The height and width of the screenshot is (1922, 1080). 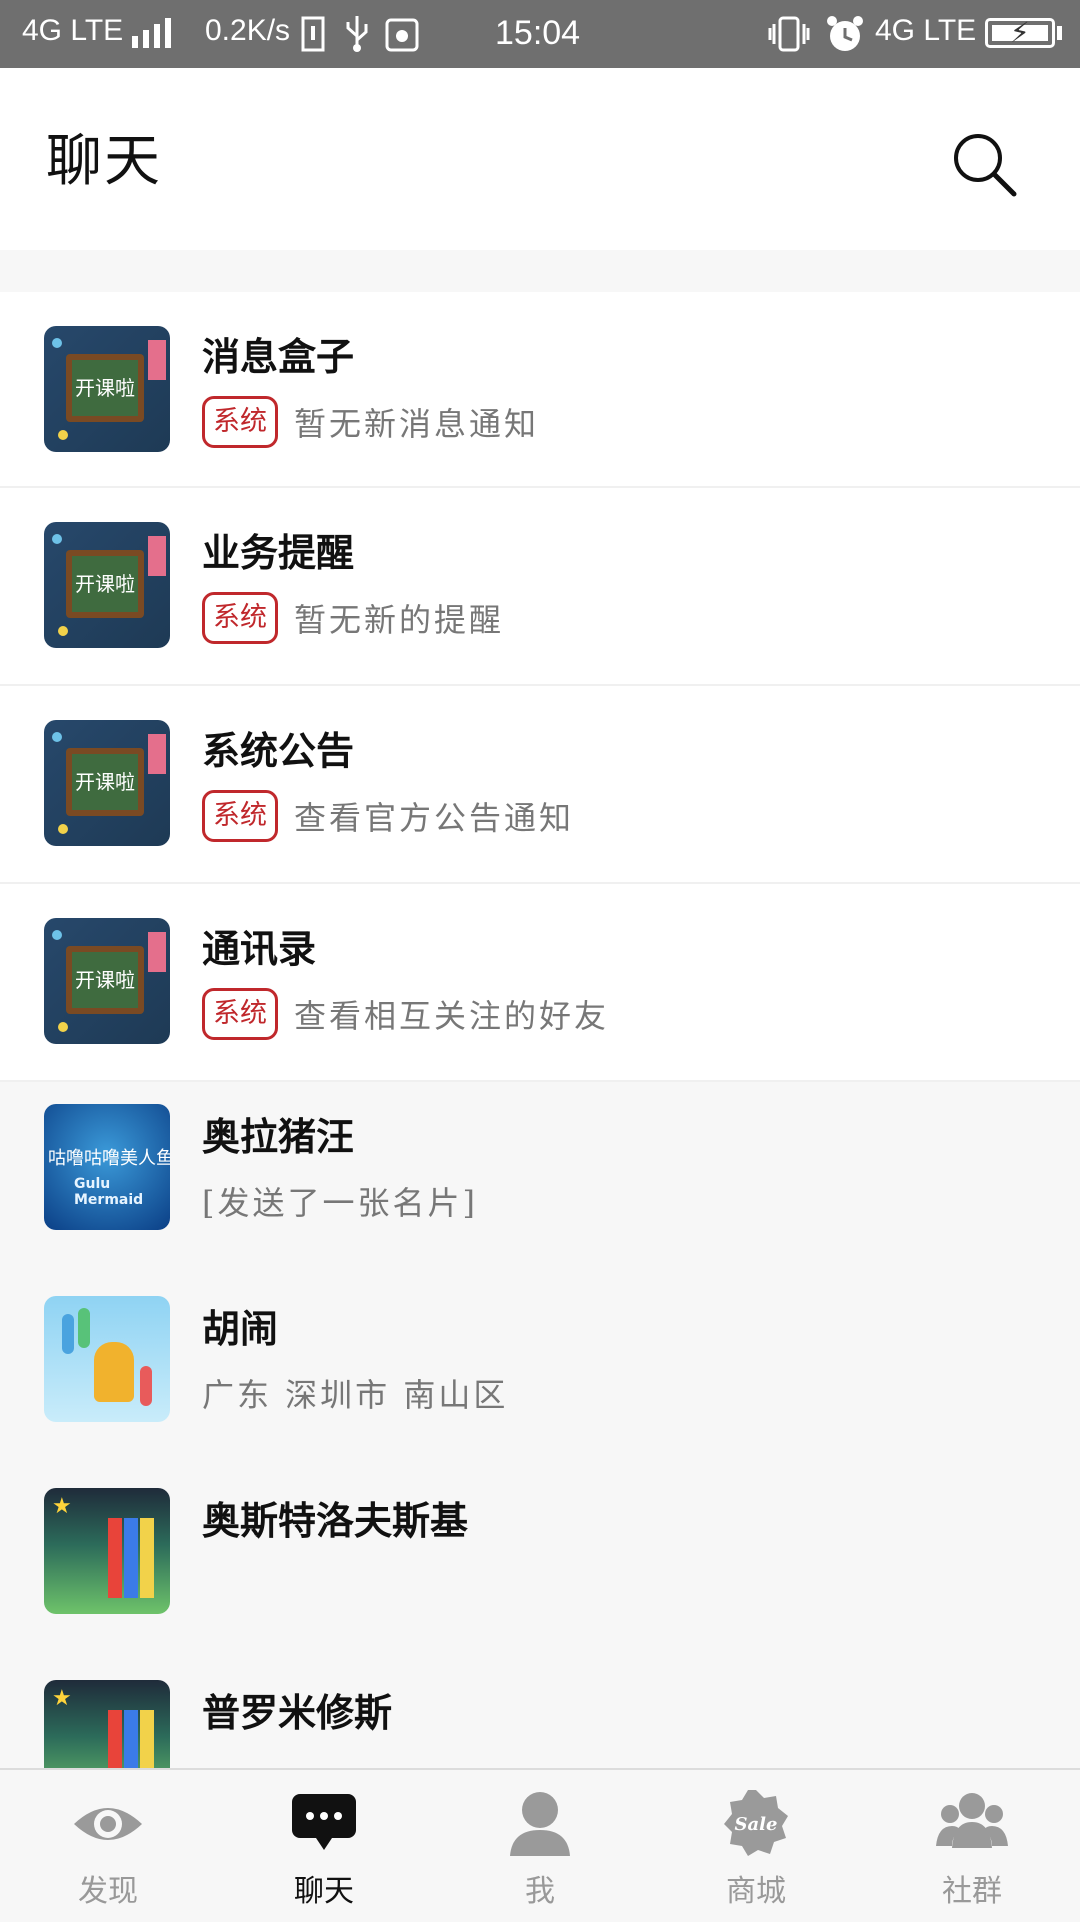 I want to click on list-item-message-box: 开课啦 消息盒子 系统 暂无新消息通知, so click(x=540, y=390).